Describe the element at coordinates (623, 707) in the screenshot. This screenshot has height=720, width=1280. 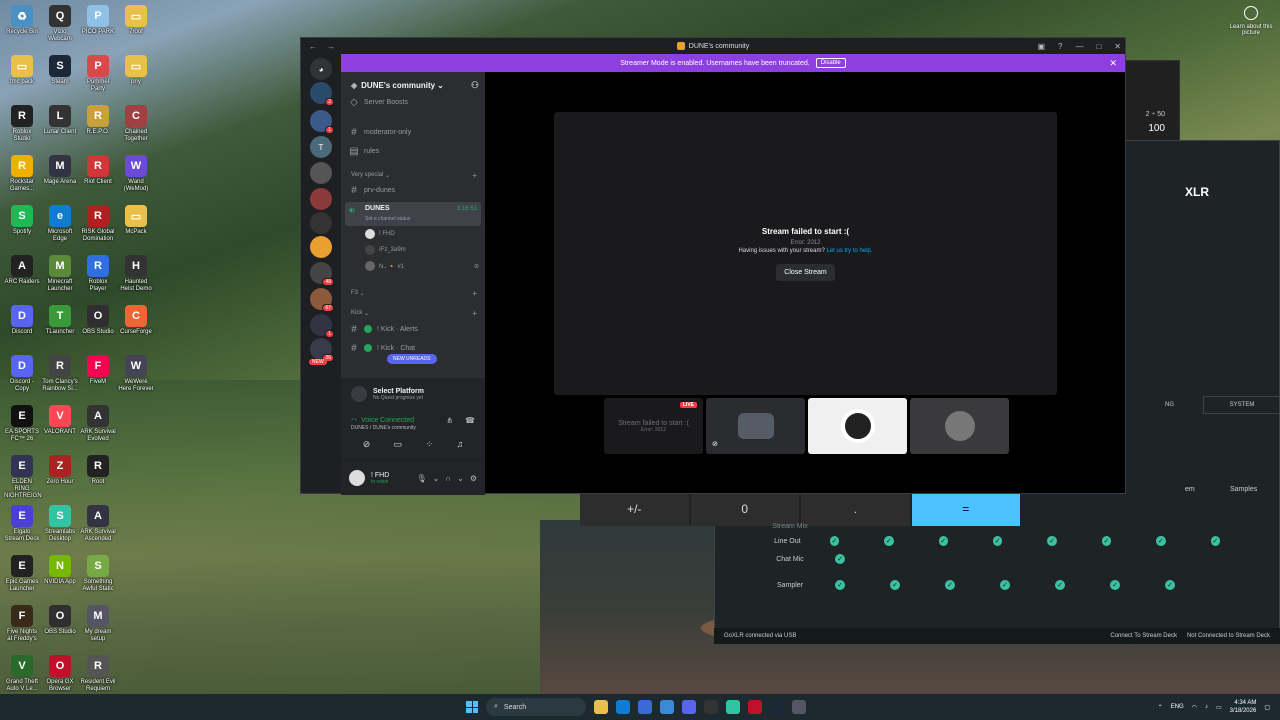
I see `edge-icon` at that location.